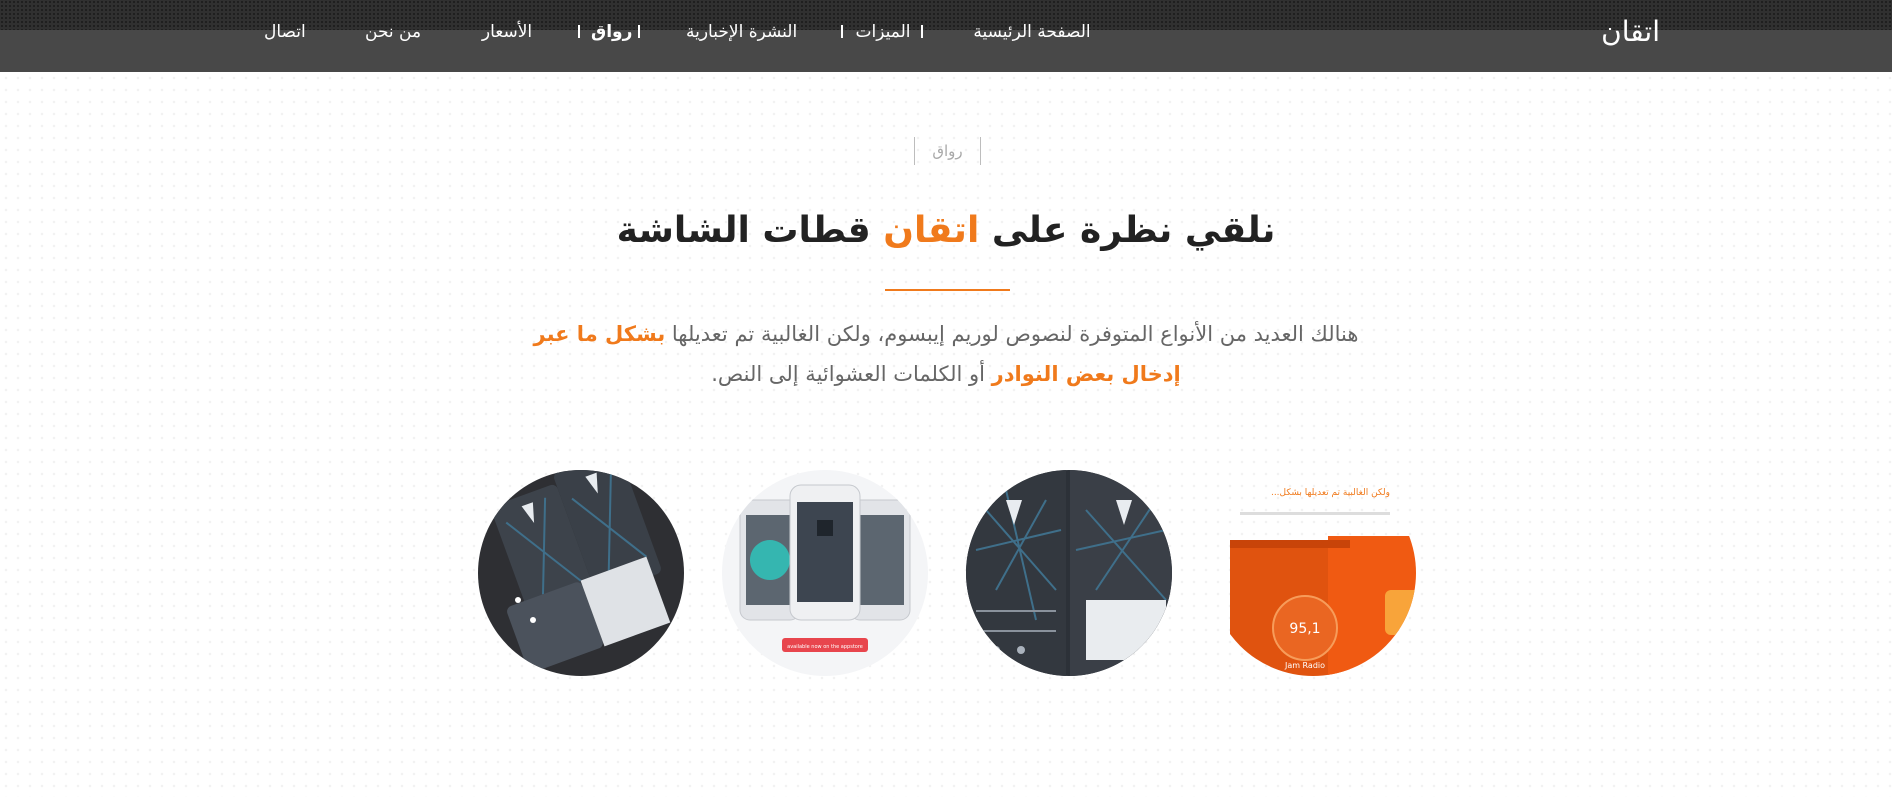 Image resolution: width=1892 pixels, height=797 pixels. What do you see at coordinates (883, 32) in the screenshot?
I see `nav-features: الميزات` at bounding box center [883, 32].